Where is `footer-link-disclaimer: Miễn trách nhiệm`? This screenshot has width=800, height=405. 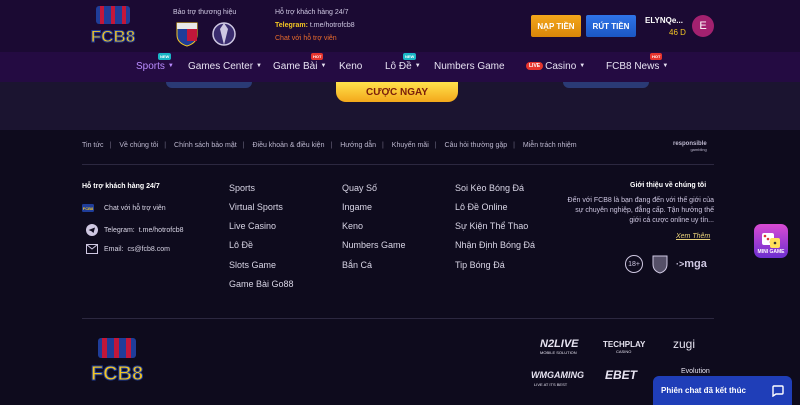
footer-link-disclaimer: Miễn trách nhiệm is located at coordinates (550, 145).